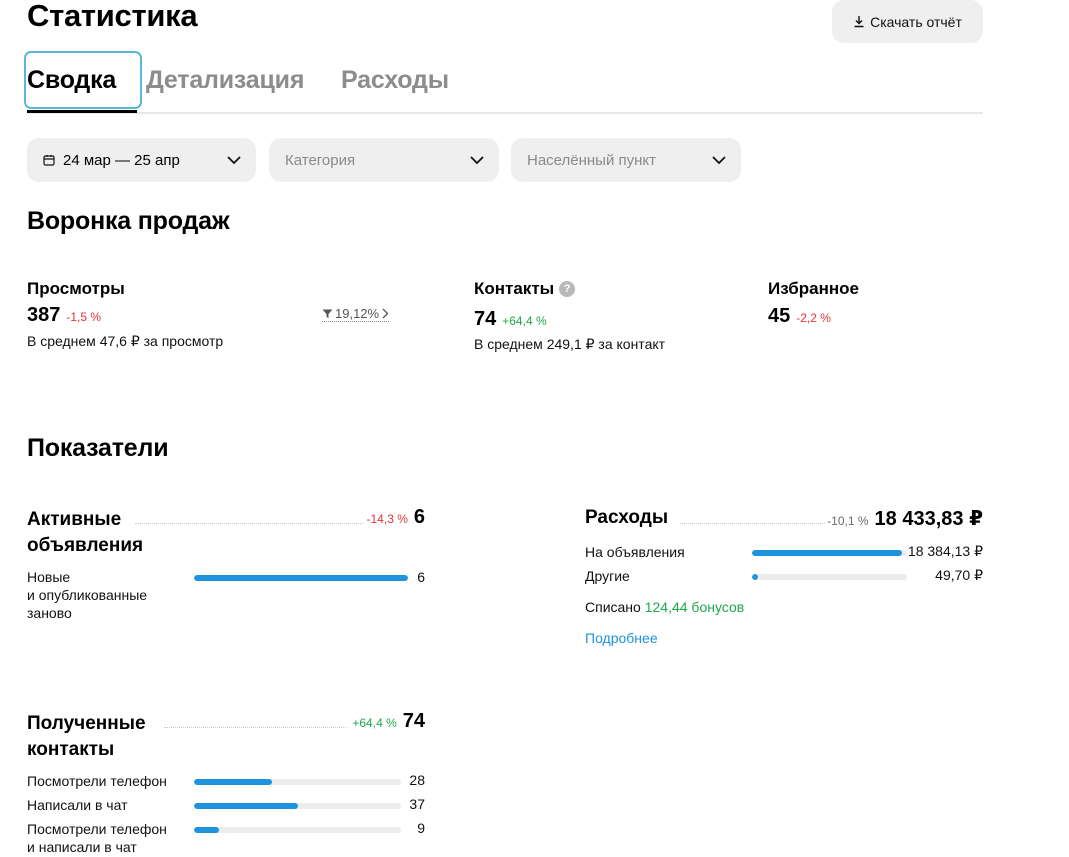 The image size is (1069, 857). What do you see at coordinates (225, 80) in the screenshot?
I see `tab-details: Детализация` at bounding box center [225, 80].